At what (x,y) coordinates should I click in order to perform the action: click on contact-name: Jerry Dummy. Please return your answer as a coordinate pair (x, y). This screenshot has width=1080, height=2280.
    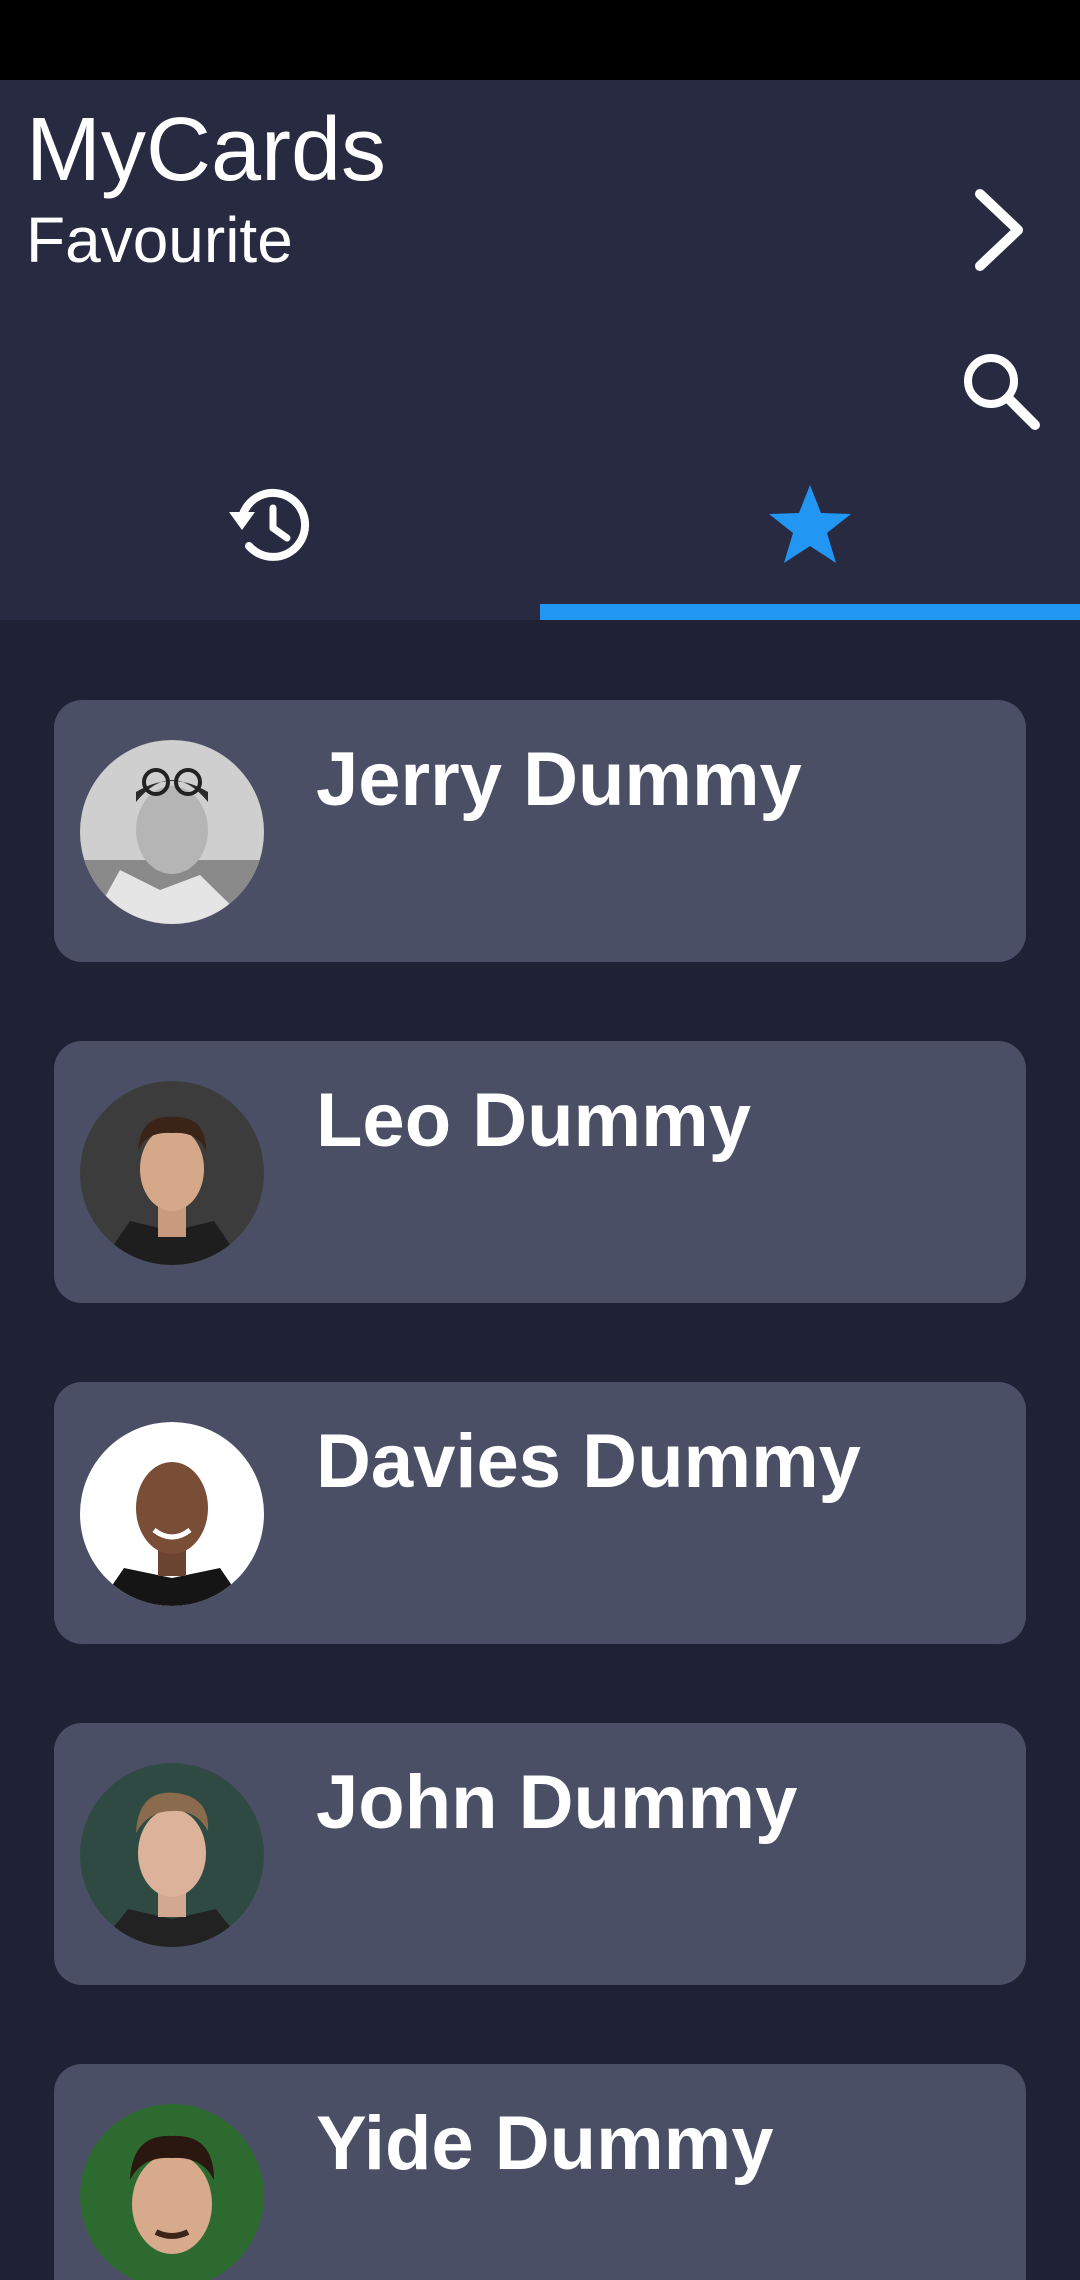
    Looking at the image, I should click on (559, 779).